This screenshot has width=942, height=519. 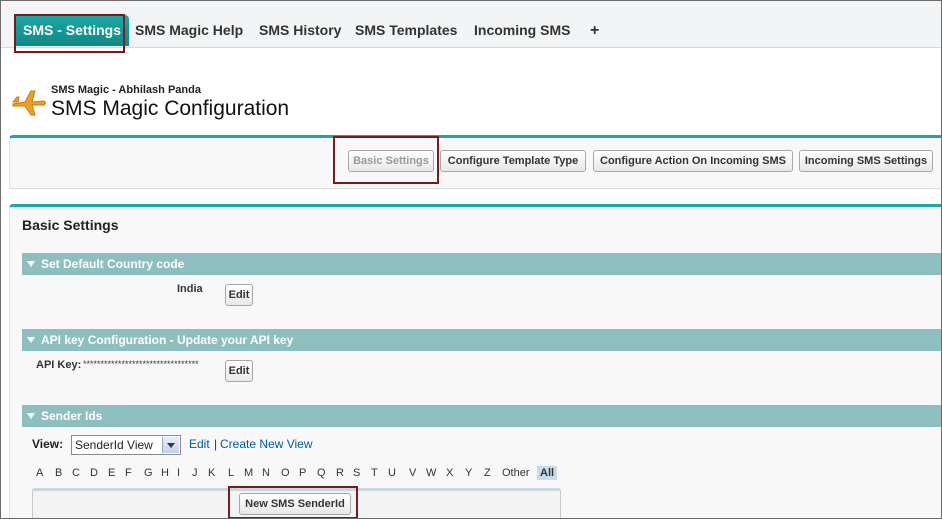 I want to click on alpha-filter-g: G, so click(x=148, y=473).